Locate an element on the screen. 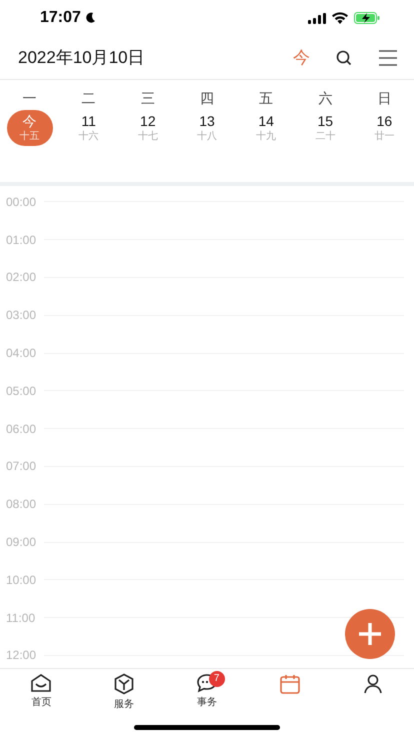  day-cell: 12 十七 is located at coordinates (147, 128).